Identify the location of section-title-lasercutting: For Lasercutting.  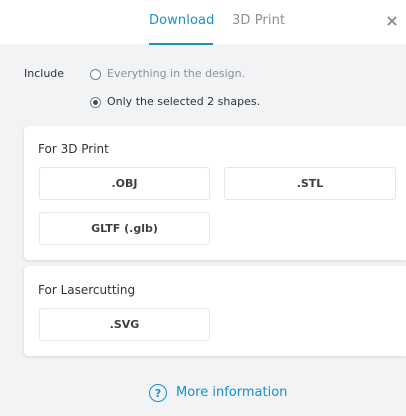
(87, 290).